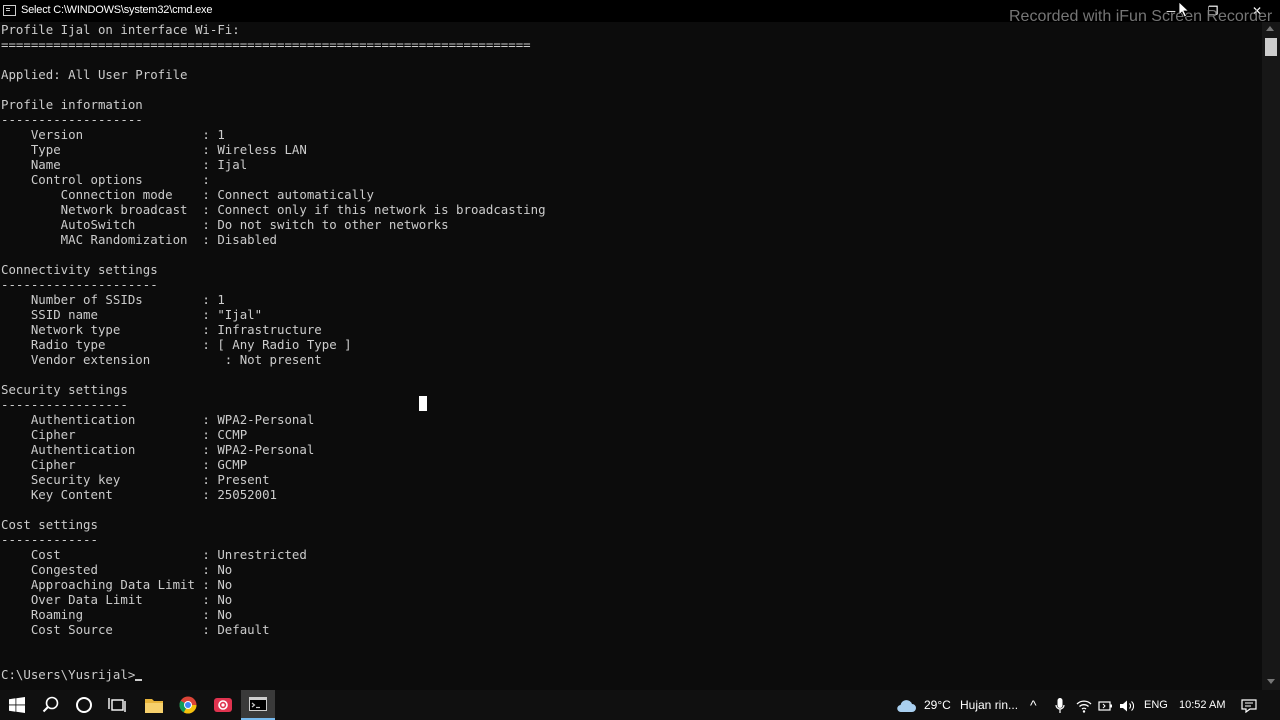 This screenshot has height=720, width=1280. I want to click on console-line: Over Data Limit : No, so click(117, 599).